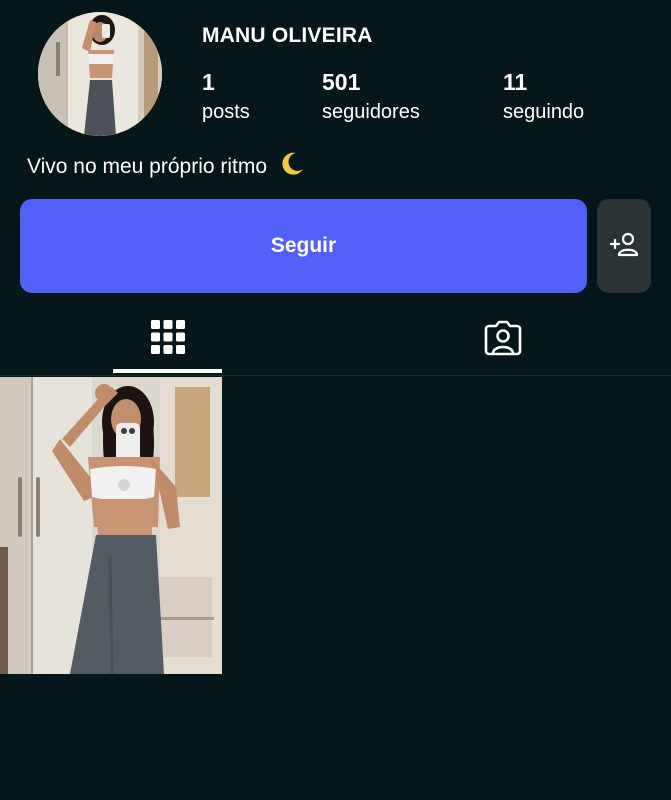 Image resolution: width=671 pixels, height=800 pixels. I want to click on tab-tagged, so click(502, 339).